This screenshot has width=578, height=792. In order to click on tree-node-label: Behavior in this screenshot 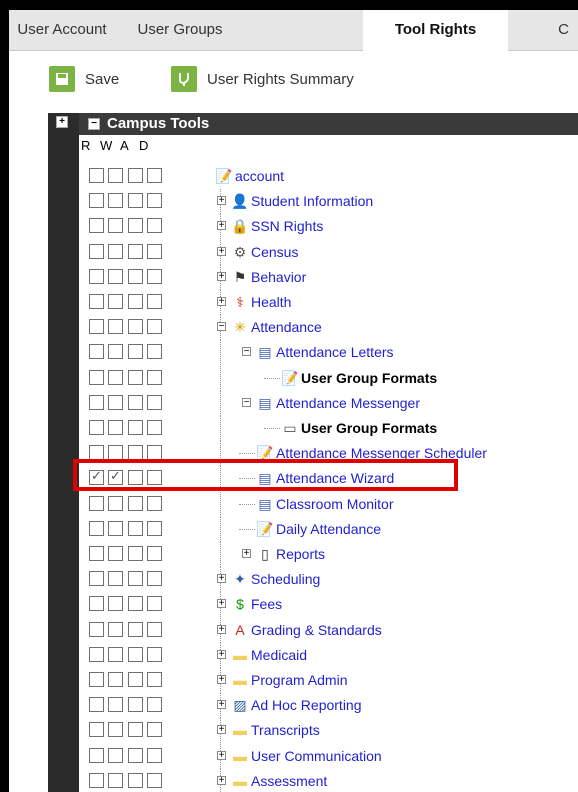, I will do `click(278, 277)`.